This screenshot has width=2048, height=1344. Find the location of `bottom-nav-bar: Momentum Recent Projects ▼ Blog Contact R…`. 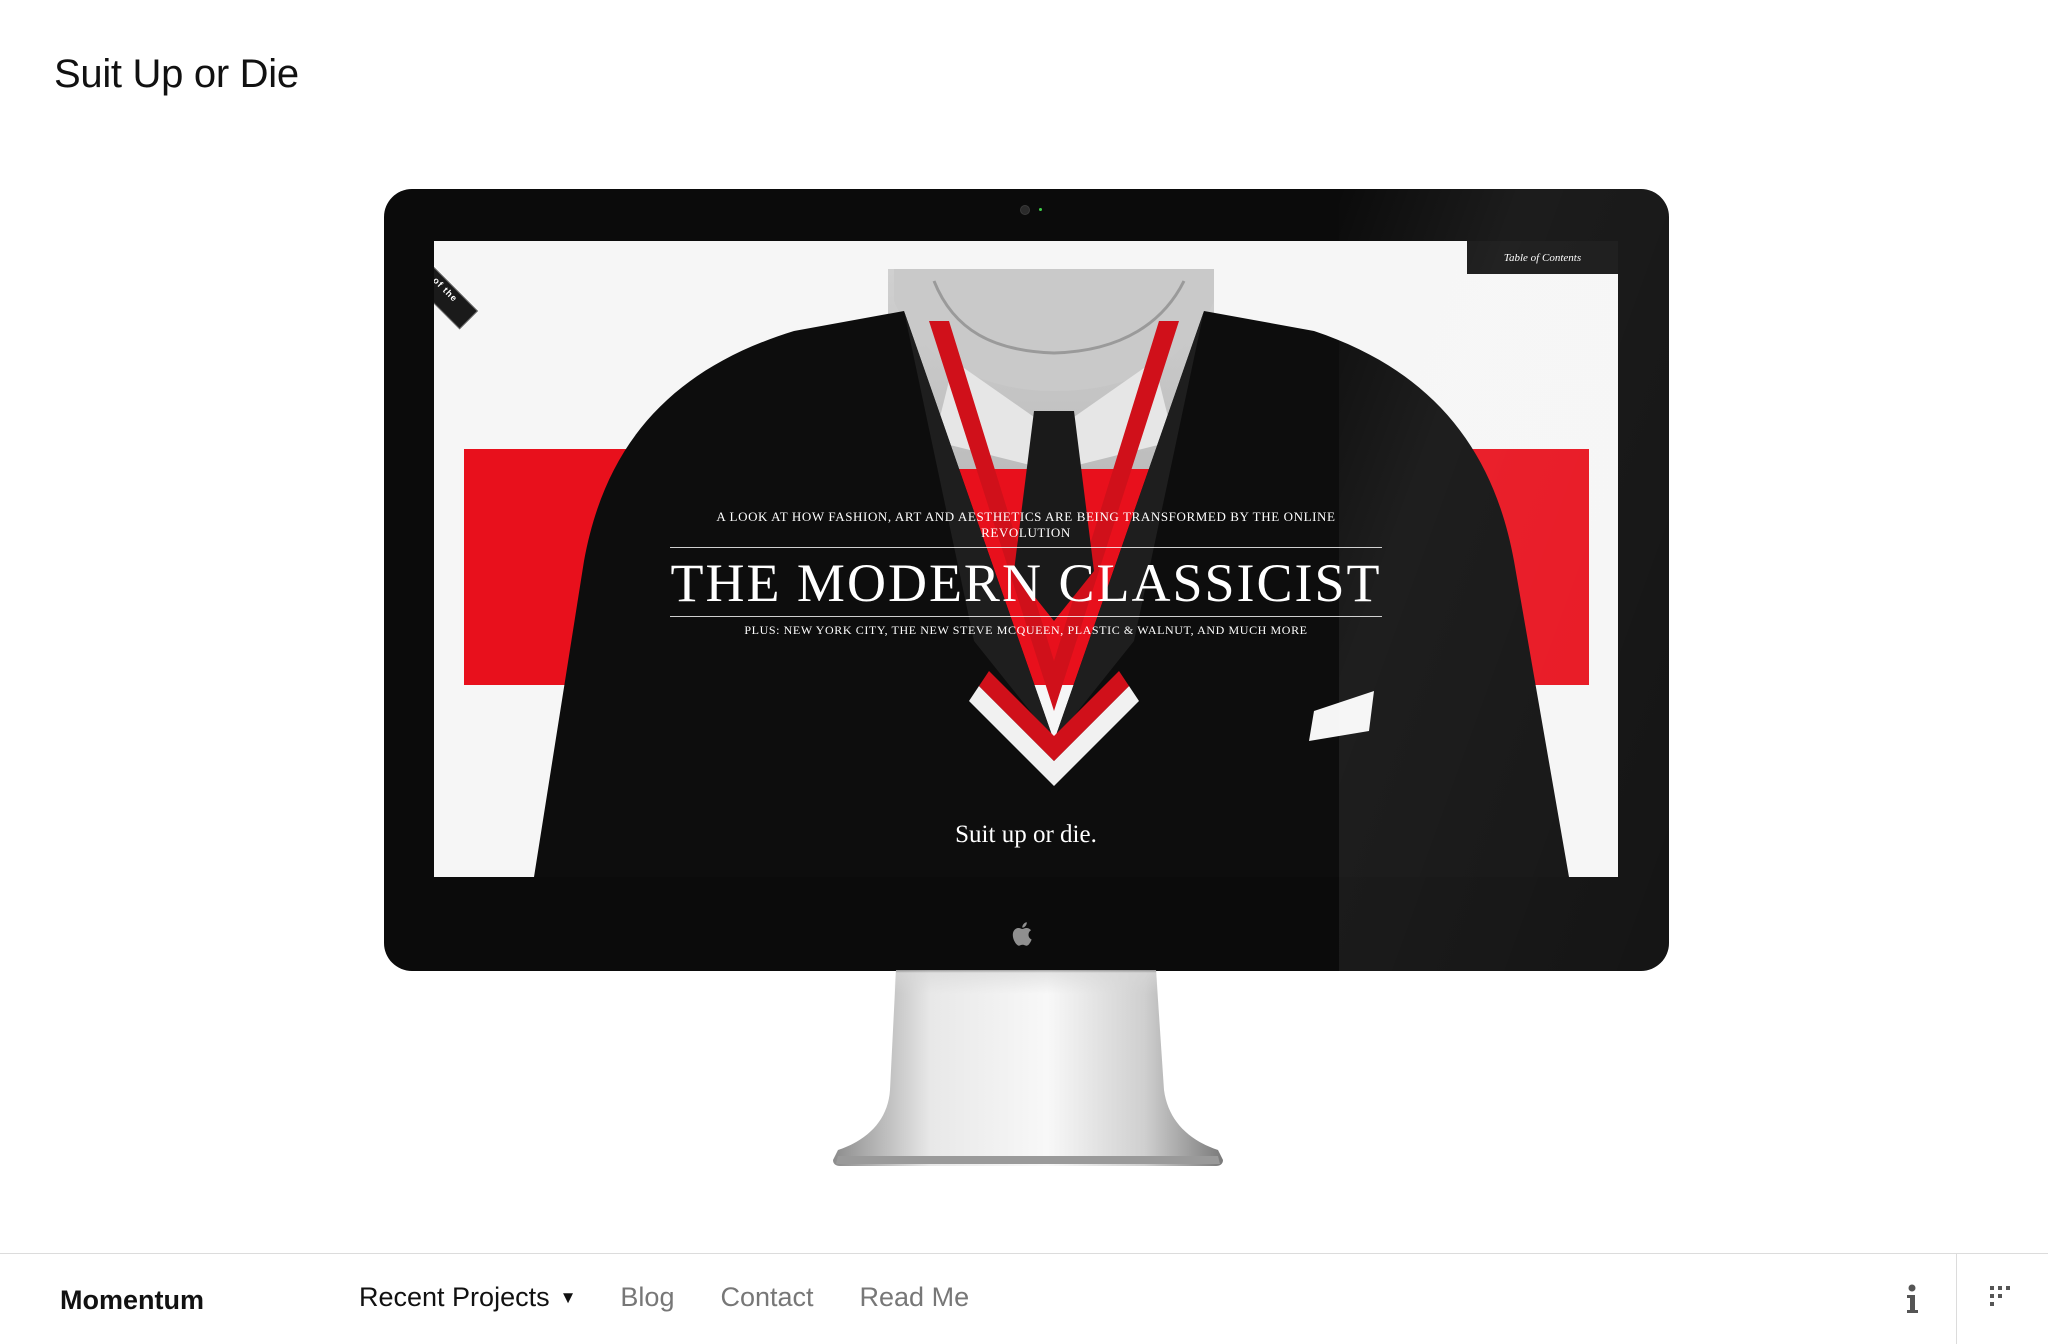

bottom-nav-bar: Momentum Recent Projects ▼ Blog Contact R… is located at coordinates (1024, 1298).